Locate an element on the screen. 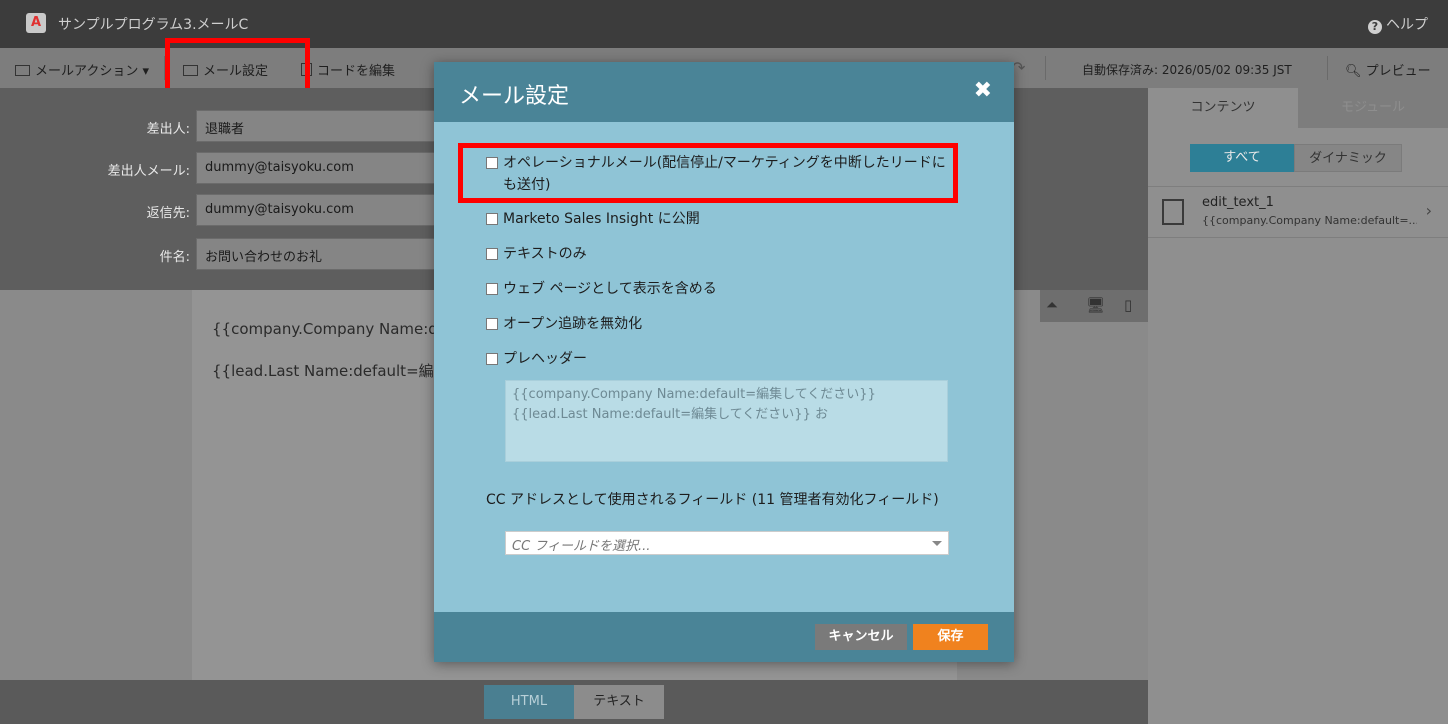 The height and width of the screenshot is (724, 1448). help-link: ? ヘルプ is located at coordinates (1398, 24).